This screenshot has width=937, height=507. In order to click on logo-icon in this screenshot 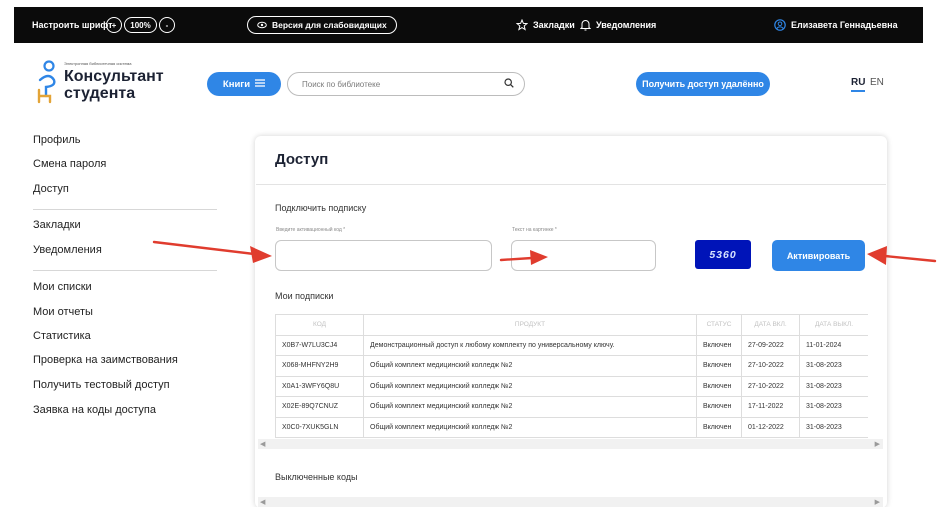, I will do `click(49, 83)`.